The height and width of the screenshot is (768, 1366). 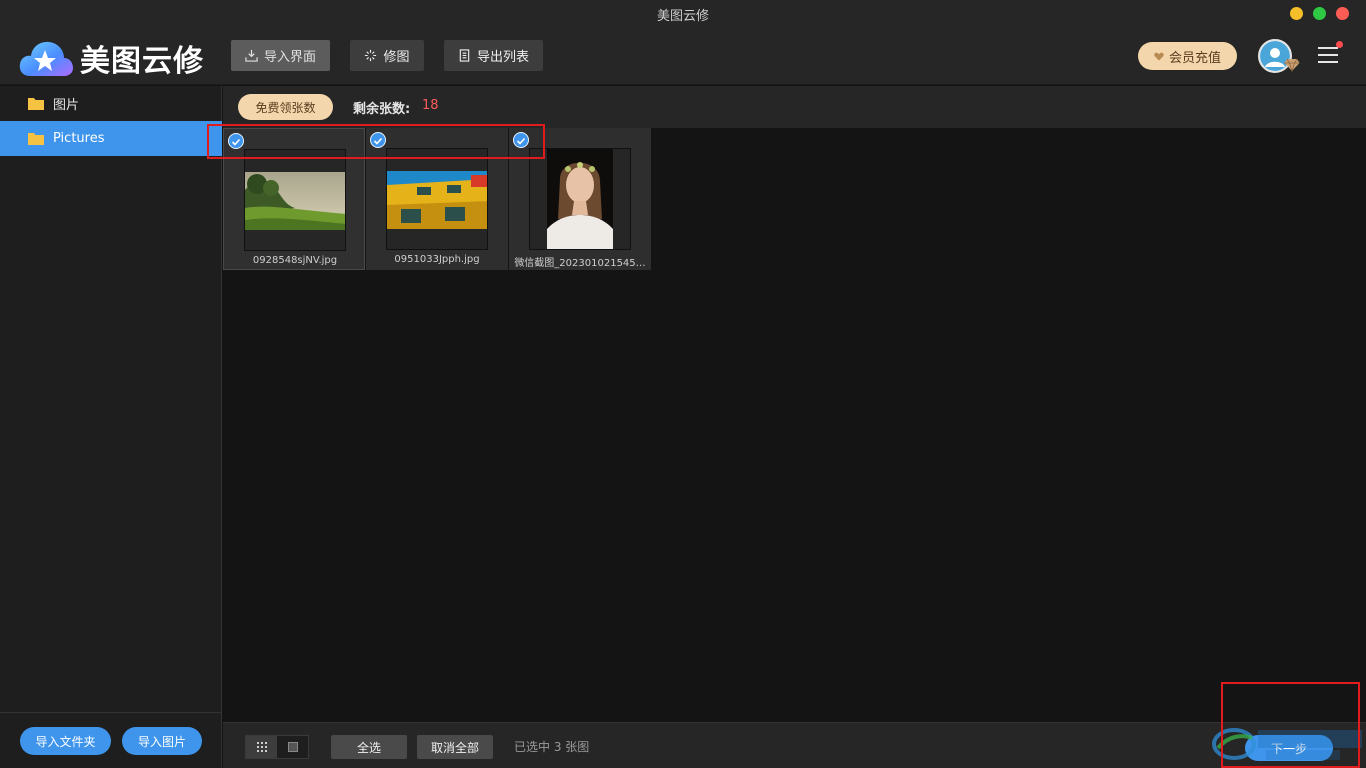 I want to click on square-icon, so click(x=292, y=747).